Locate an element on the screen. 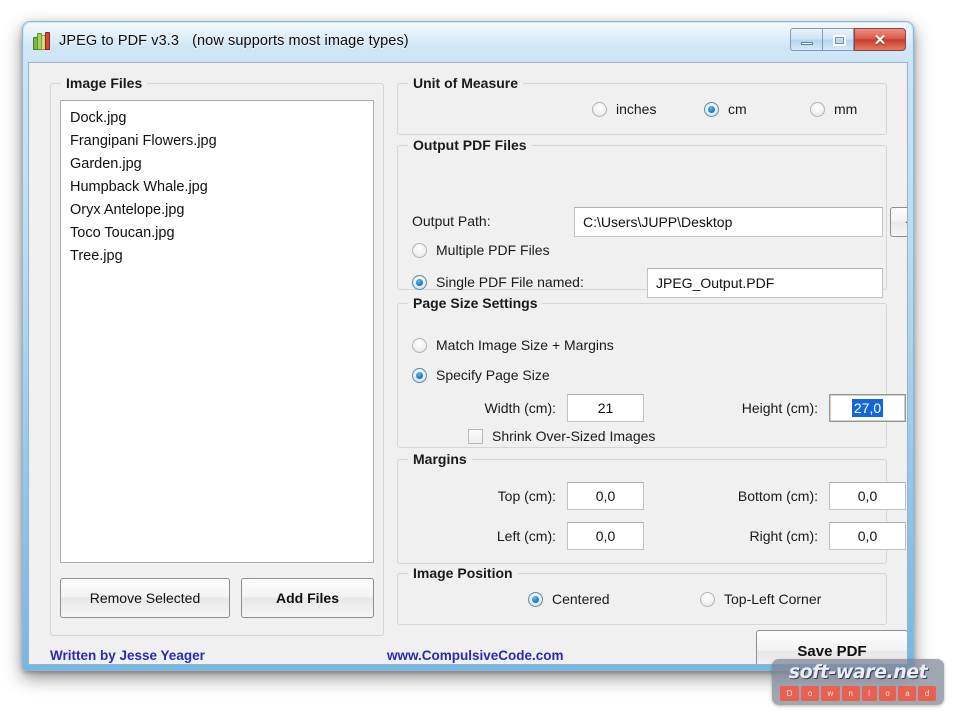  maximize-button is located at coordinates (838, 39).